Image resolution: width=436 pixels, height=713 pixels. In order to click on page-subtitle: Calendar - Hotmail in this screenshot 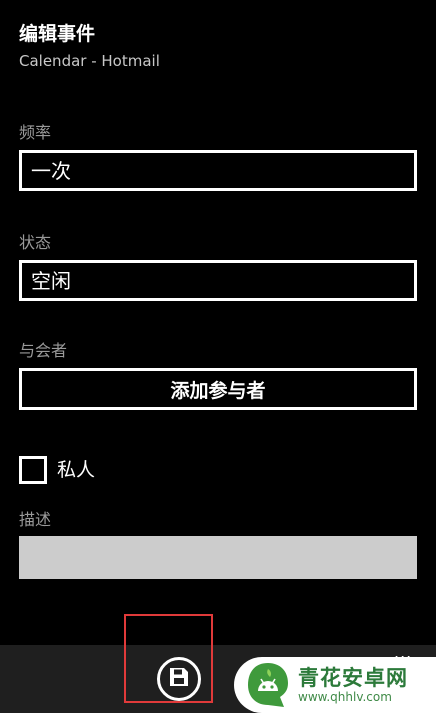, I will do `click(89, 61)`.